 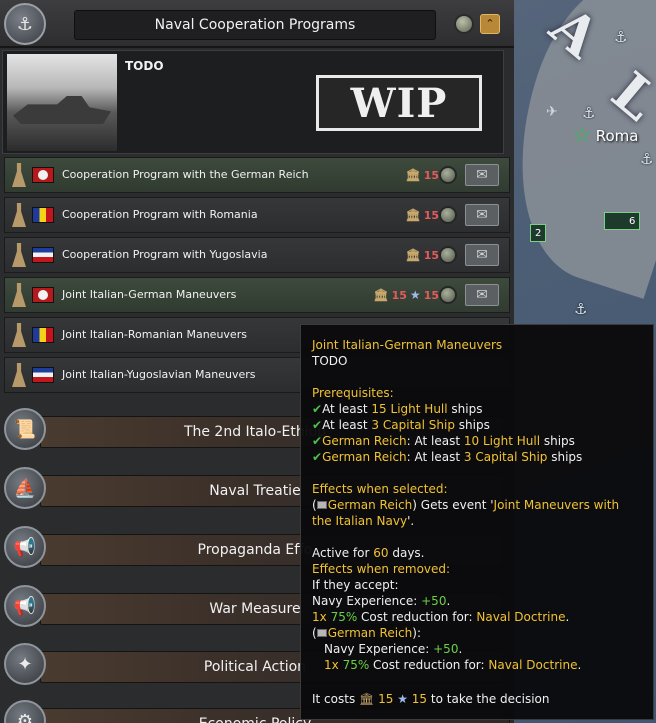 I want to click on xp-cost-value: 15, so click(x=431, y=295).